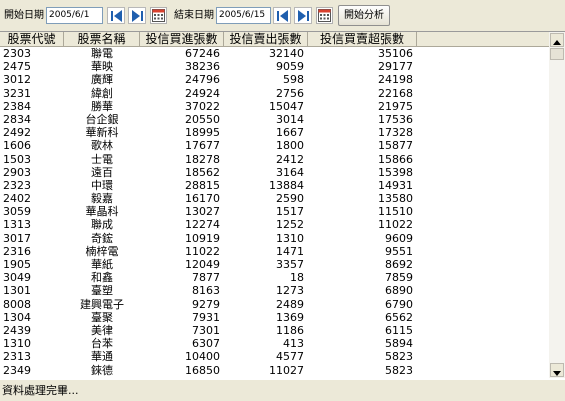  Describe the element at coordinates (17, 225) in the screenshot. I see `stock-code-cell: 1313` at that location.